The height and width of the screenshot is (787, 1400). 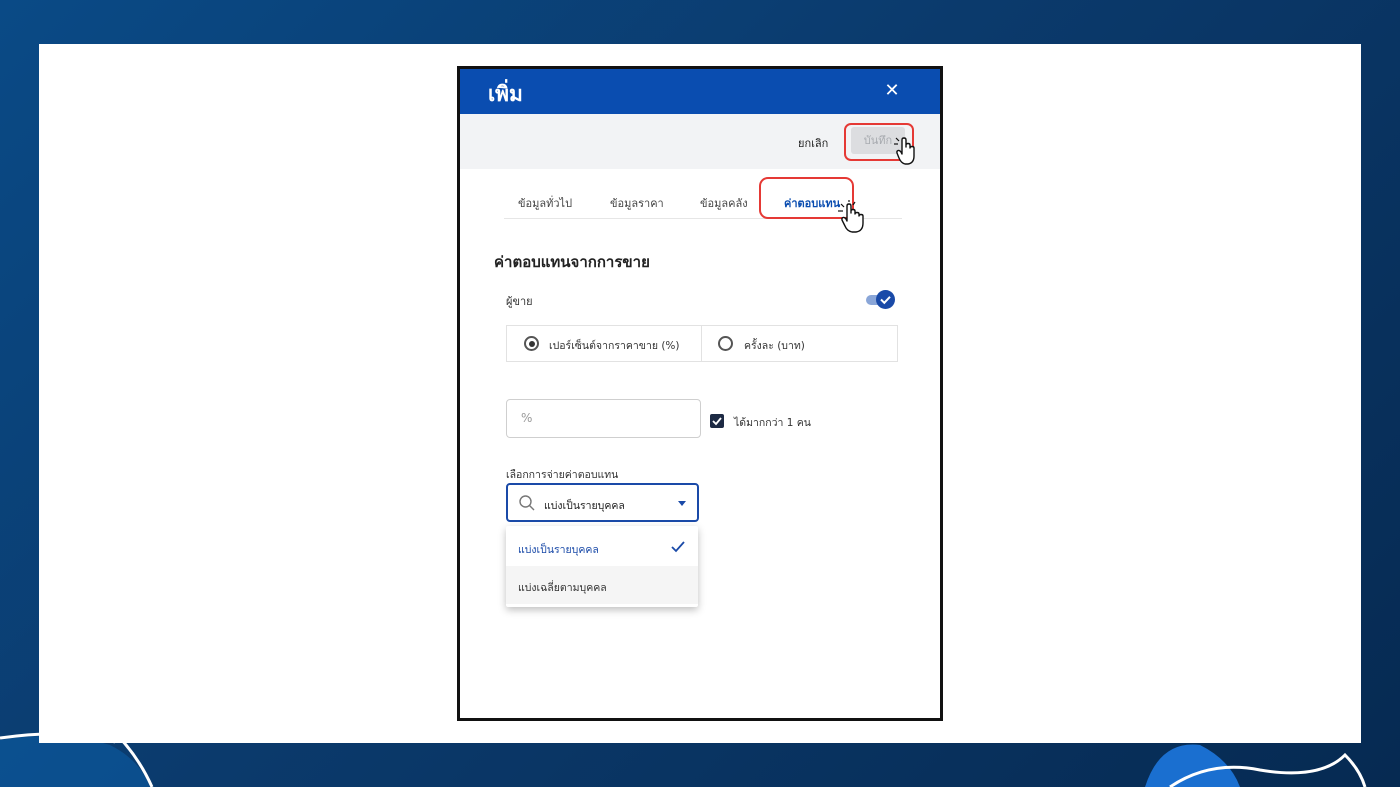 I want to click on percent-input: %, so click(x=603, y=418).